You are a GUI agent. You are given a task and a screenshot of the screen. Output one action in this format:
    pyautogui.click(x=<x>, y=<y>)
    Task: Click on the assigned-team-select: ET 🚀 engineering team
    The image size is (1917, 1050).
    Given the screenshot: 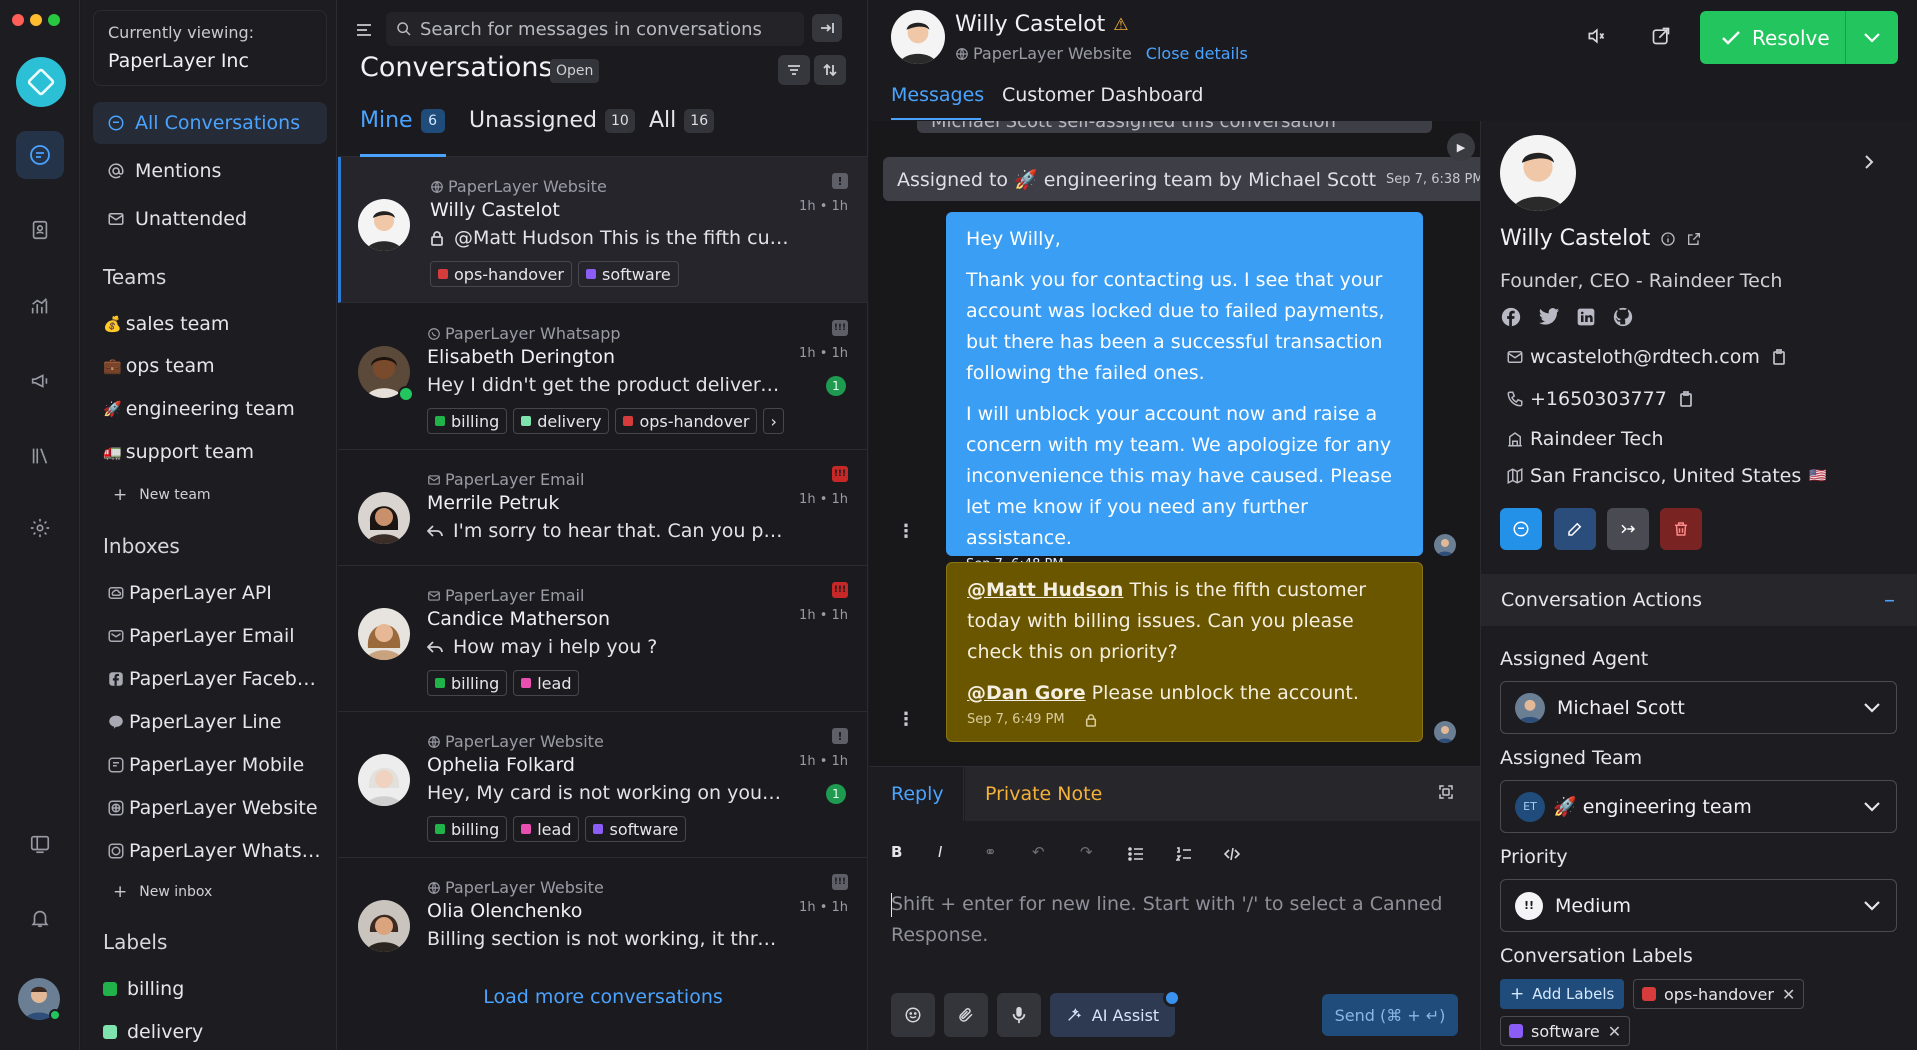 What is the action you would take?
    pyautogui.click(x=1698, y=806)
    